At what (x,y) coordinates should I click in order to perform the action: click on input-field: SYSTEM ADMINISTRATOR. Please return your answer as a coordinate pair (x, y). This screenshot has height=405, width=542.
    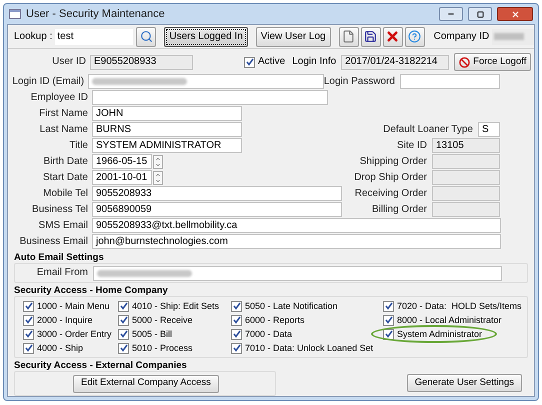
    Looking at the image, I should click on (167, 145).